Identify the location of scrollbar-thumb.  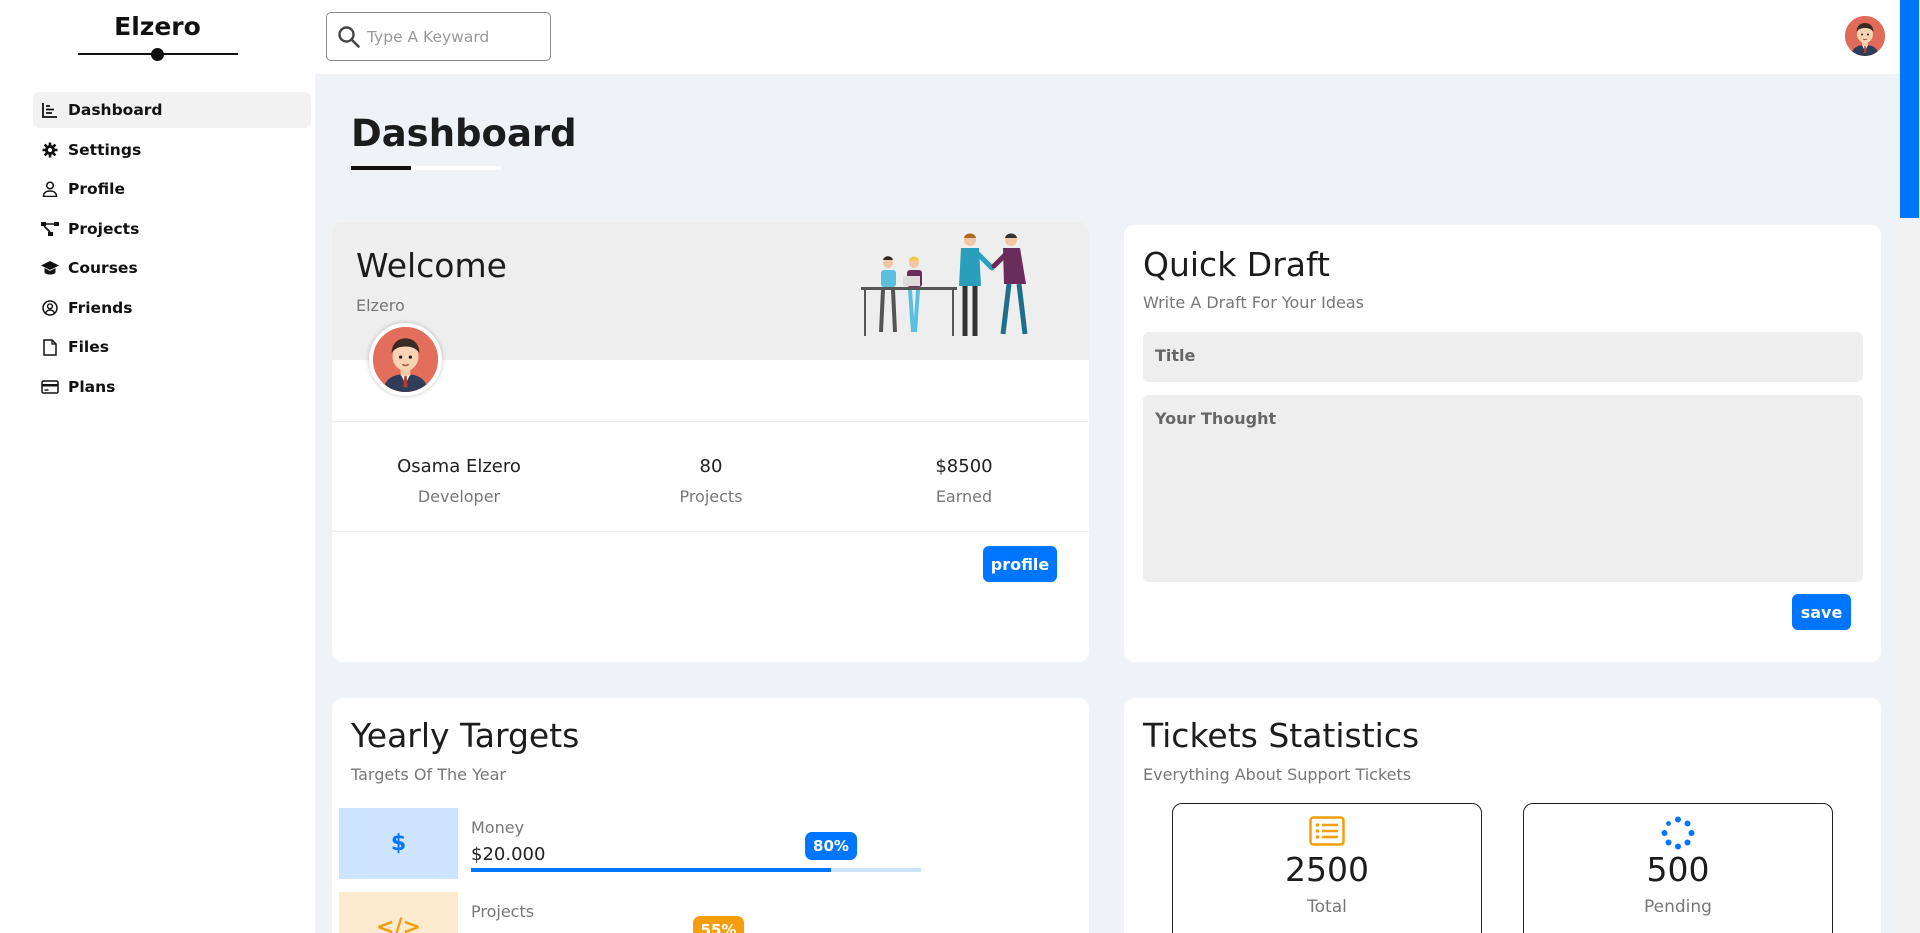
(1909, 109).